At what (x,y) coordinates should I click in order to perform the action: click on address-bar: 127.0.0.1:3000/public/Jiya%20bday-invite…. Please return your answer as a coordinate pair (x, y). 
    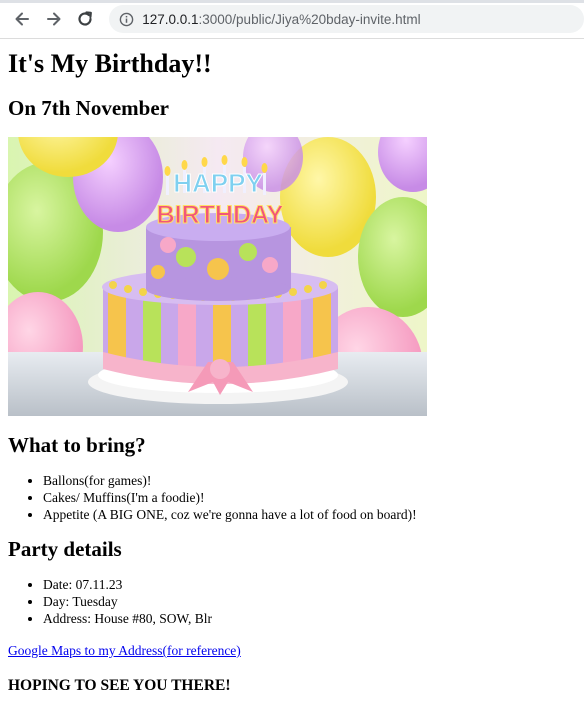
    Looking at the image, I should click on (346, 19).